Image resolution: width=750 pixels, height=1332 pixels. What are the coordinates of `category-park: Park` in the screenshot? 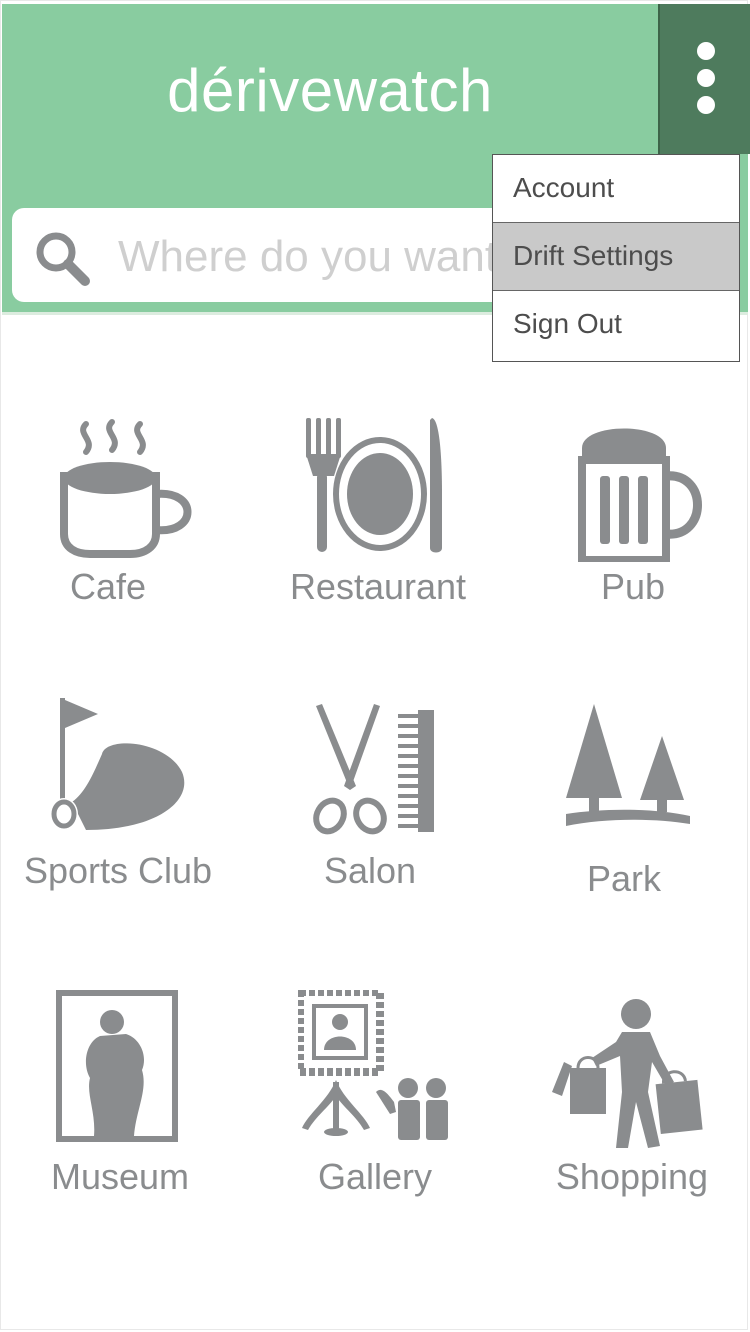 It's located at (625, 800).